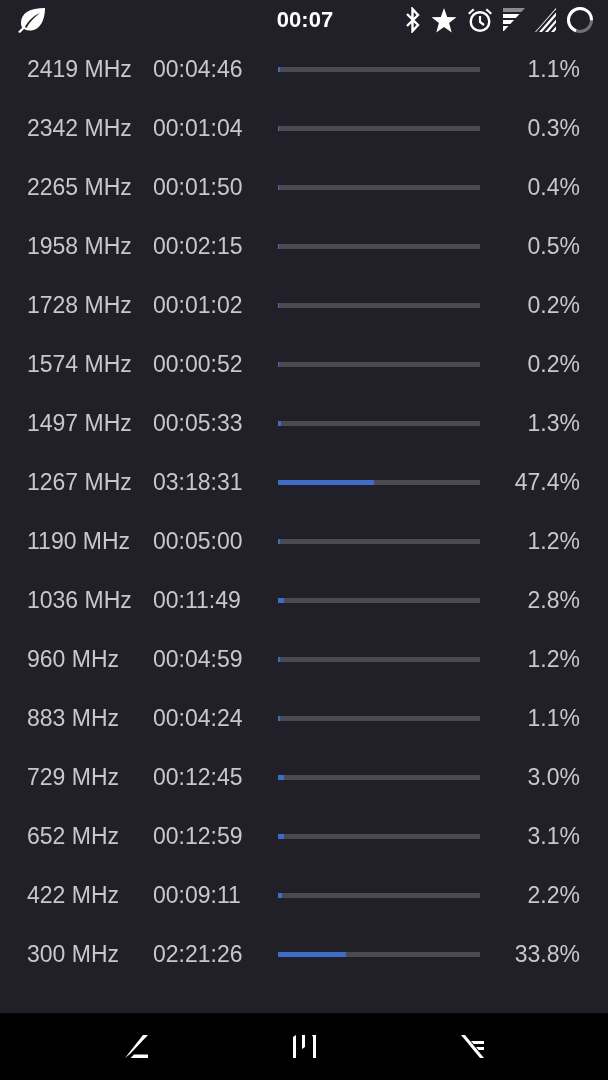  I want to click on percent-label: 0.4%, so click(553, 187).